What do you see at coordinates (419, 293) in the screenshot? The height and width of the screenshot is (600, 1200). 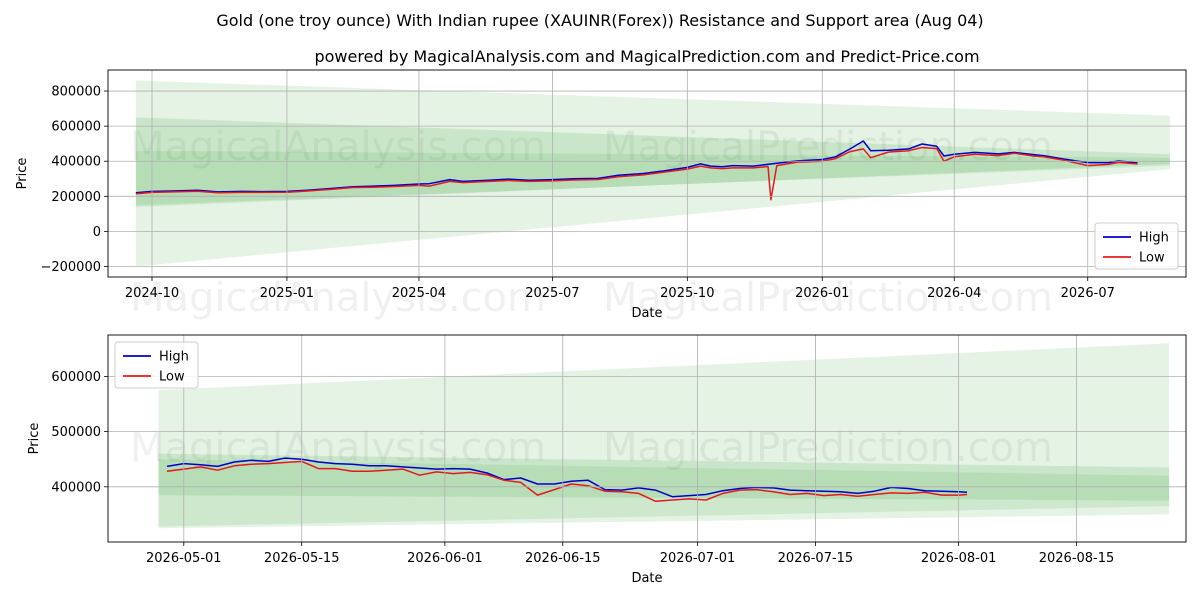 I see `x-tick-label: 2025-04` at bounding box center [419, 293].